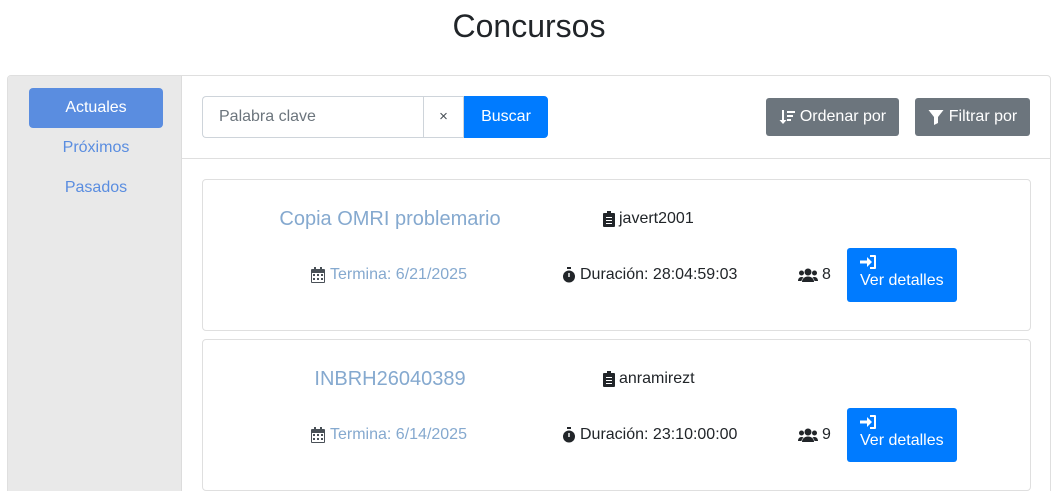  I want to click on sort-button-label: Ordenar por, so click(843, 116).